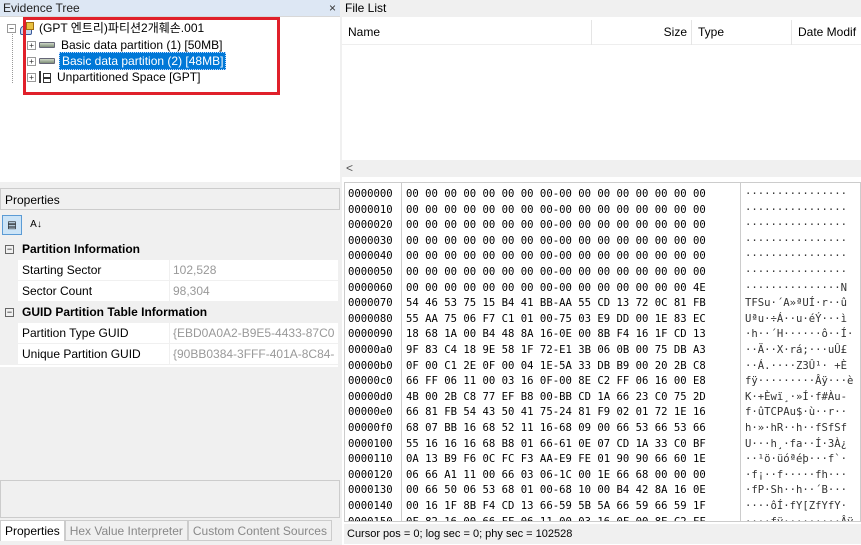  What do you see at coordinates (169, 312) in the screenshot?
I see `category-gpt-information: − GUID Partition Table Information` at bounding box center [169, 312].